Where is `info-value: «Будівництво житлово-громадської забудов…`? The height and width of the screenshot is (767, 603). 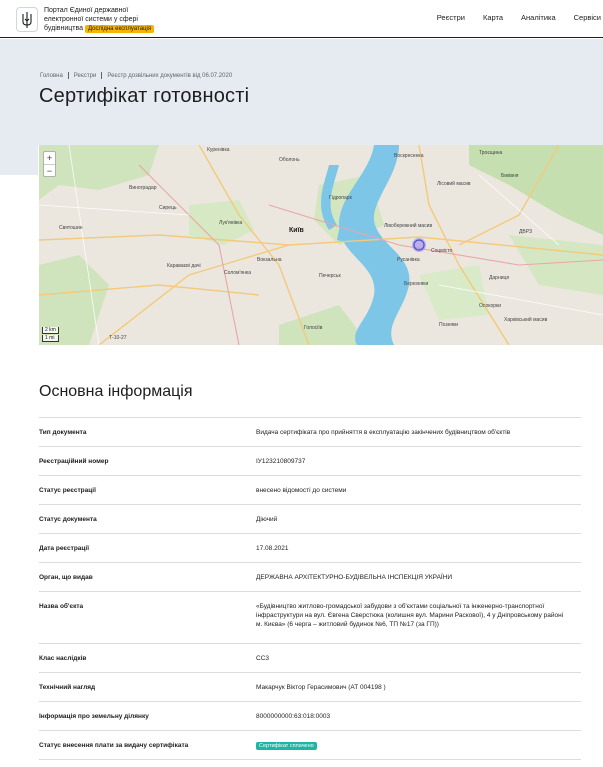 info-value: «Будівництво житлово-громадської забудов… is located at coordinates (410, 615).